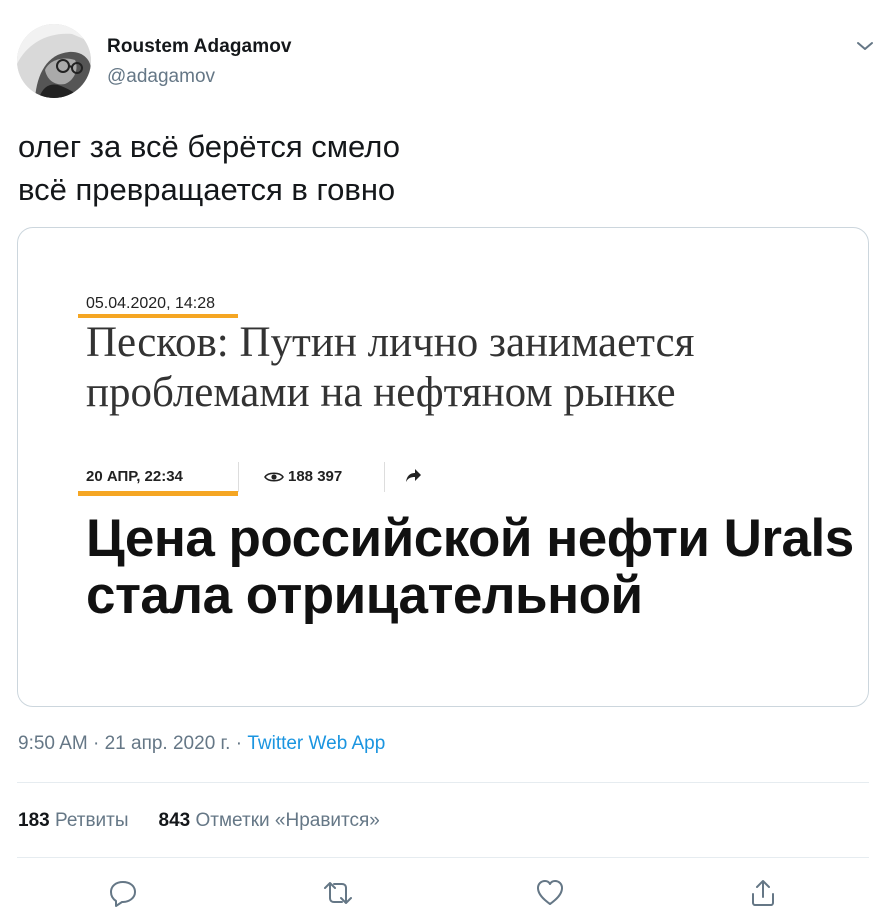  What do you see at coordinates (763, 893) in the screenshot?
I see `share-icon` at bounding box center [763, 893].